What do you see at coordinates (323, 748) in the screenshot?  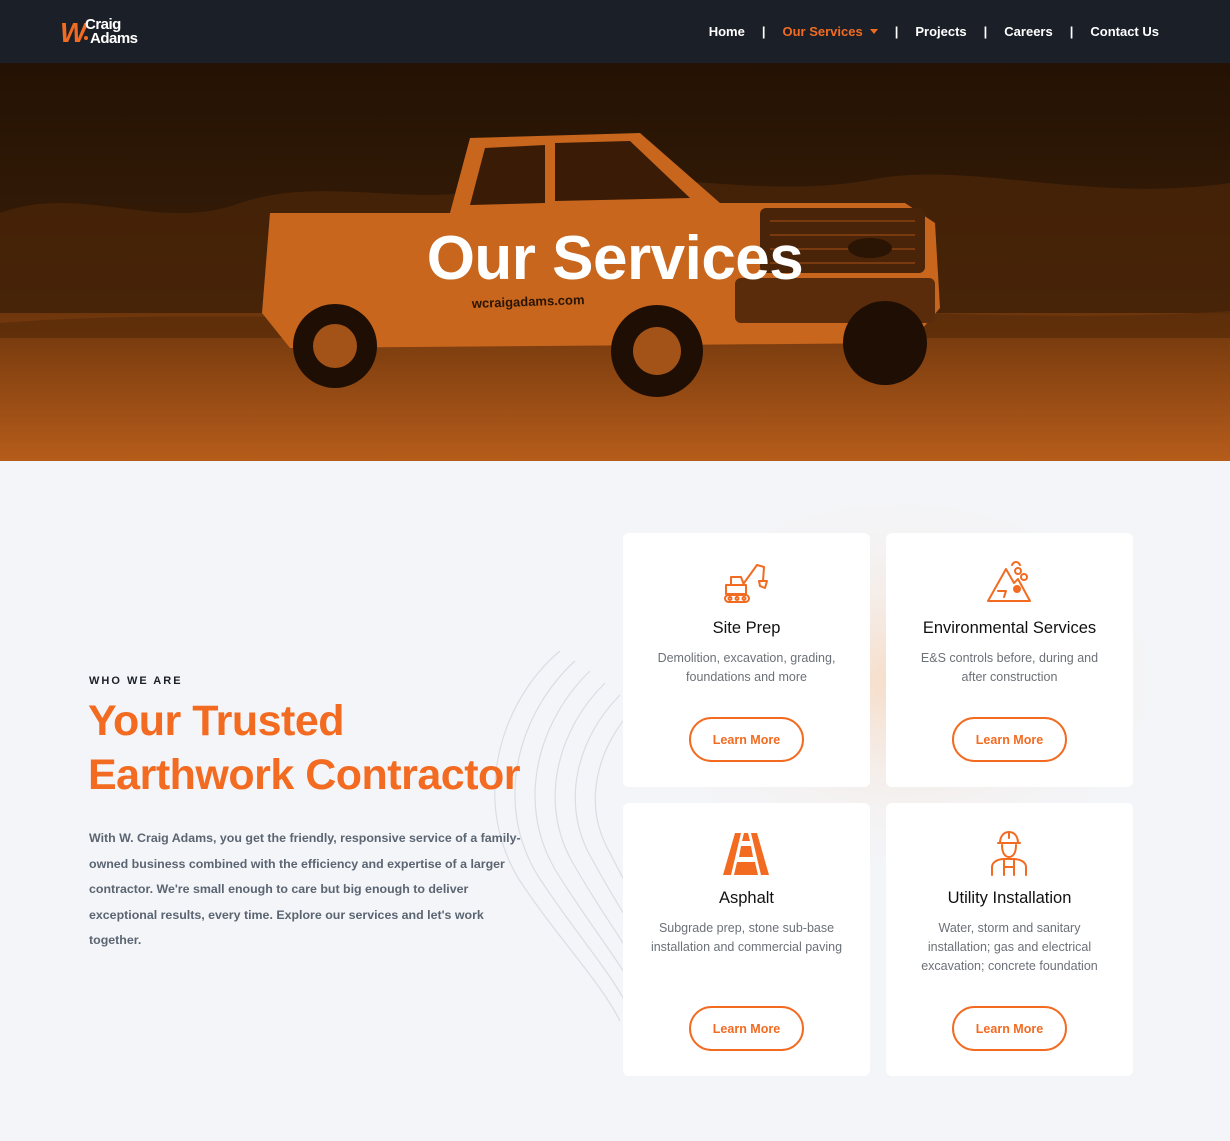 I see `section-headline: Your Trusted Earthwork Contractor` at bounding box center [323, 748].